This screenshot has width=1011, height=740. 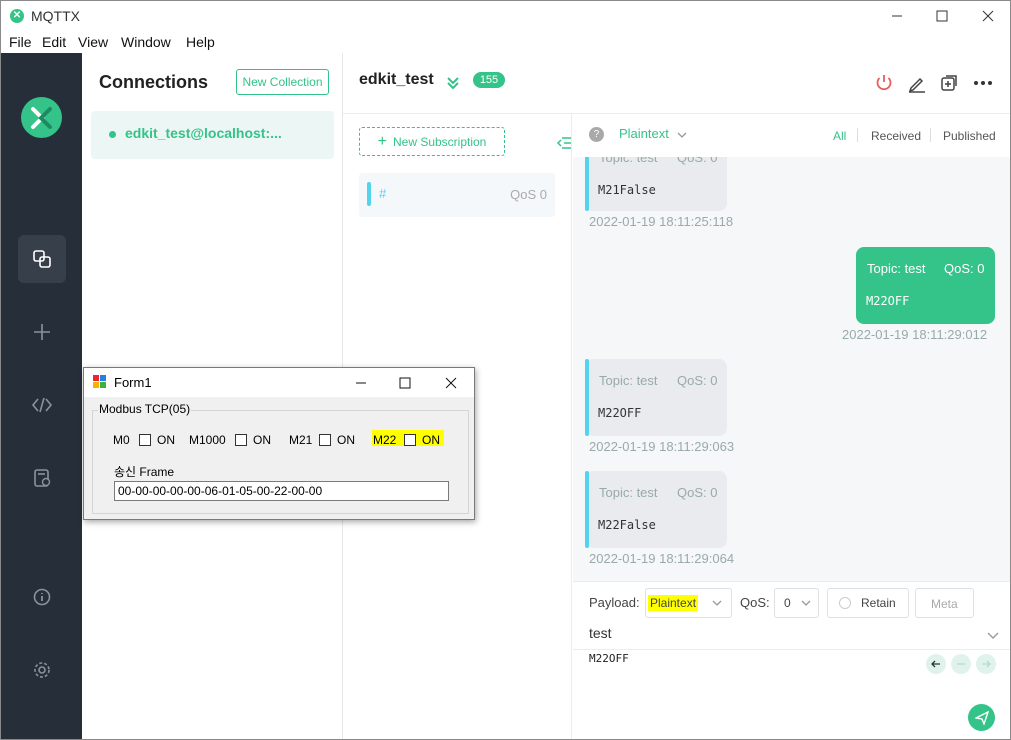 What do you see at coordinates (614, 602) in the screenshot?
I see `payload-label: Payload:` at bounding box center [614, 602].